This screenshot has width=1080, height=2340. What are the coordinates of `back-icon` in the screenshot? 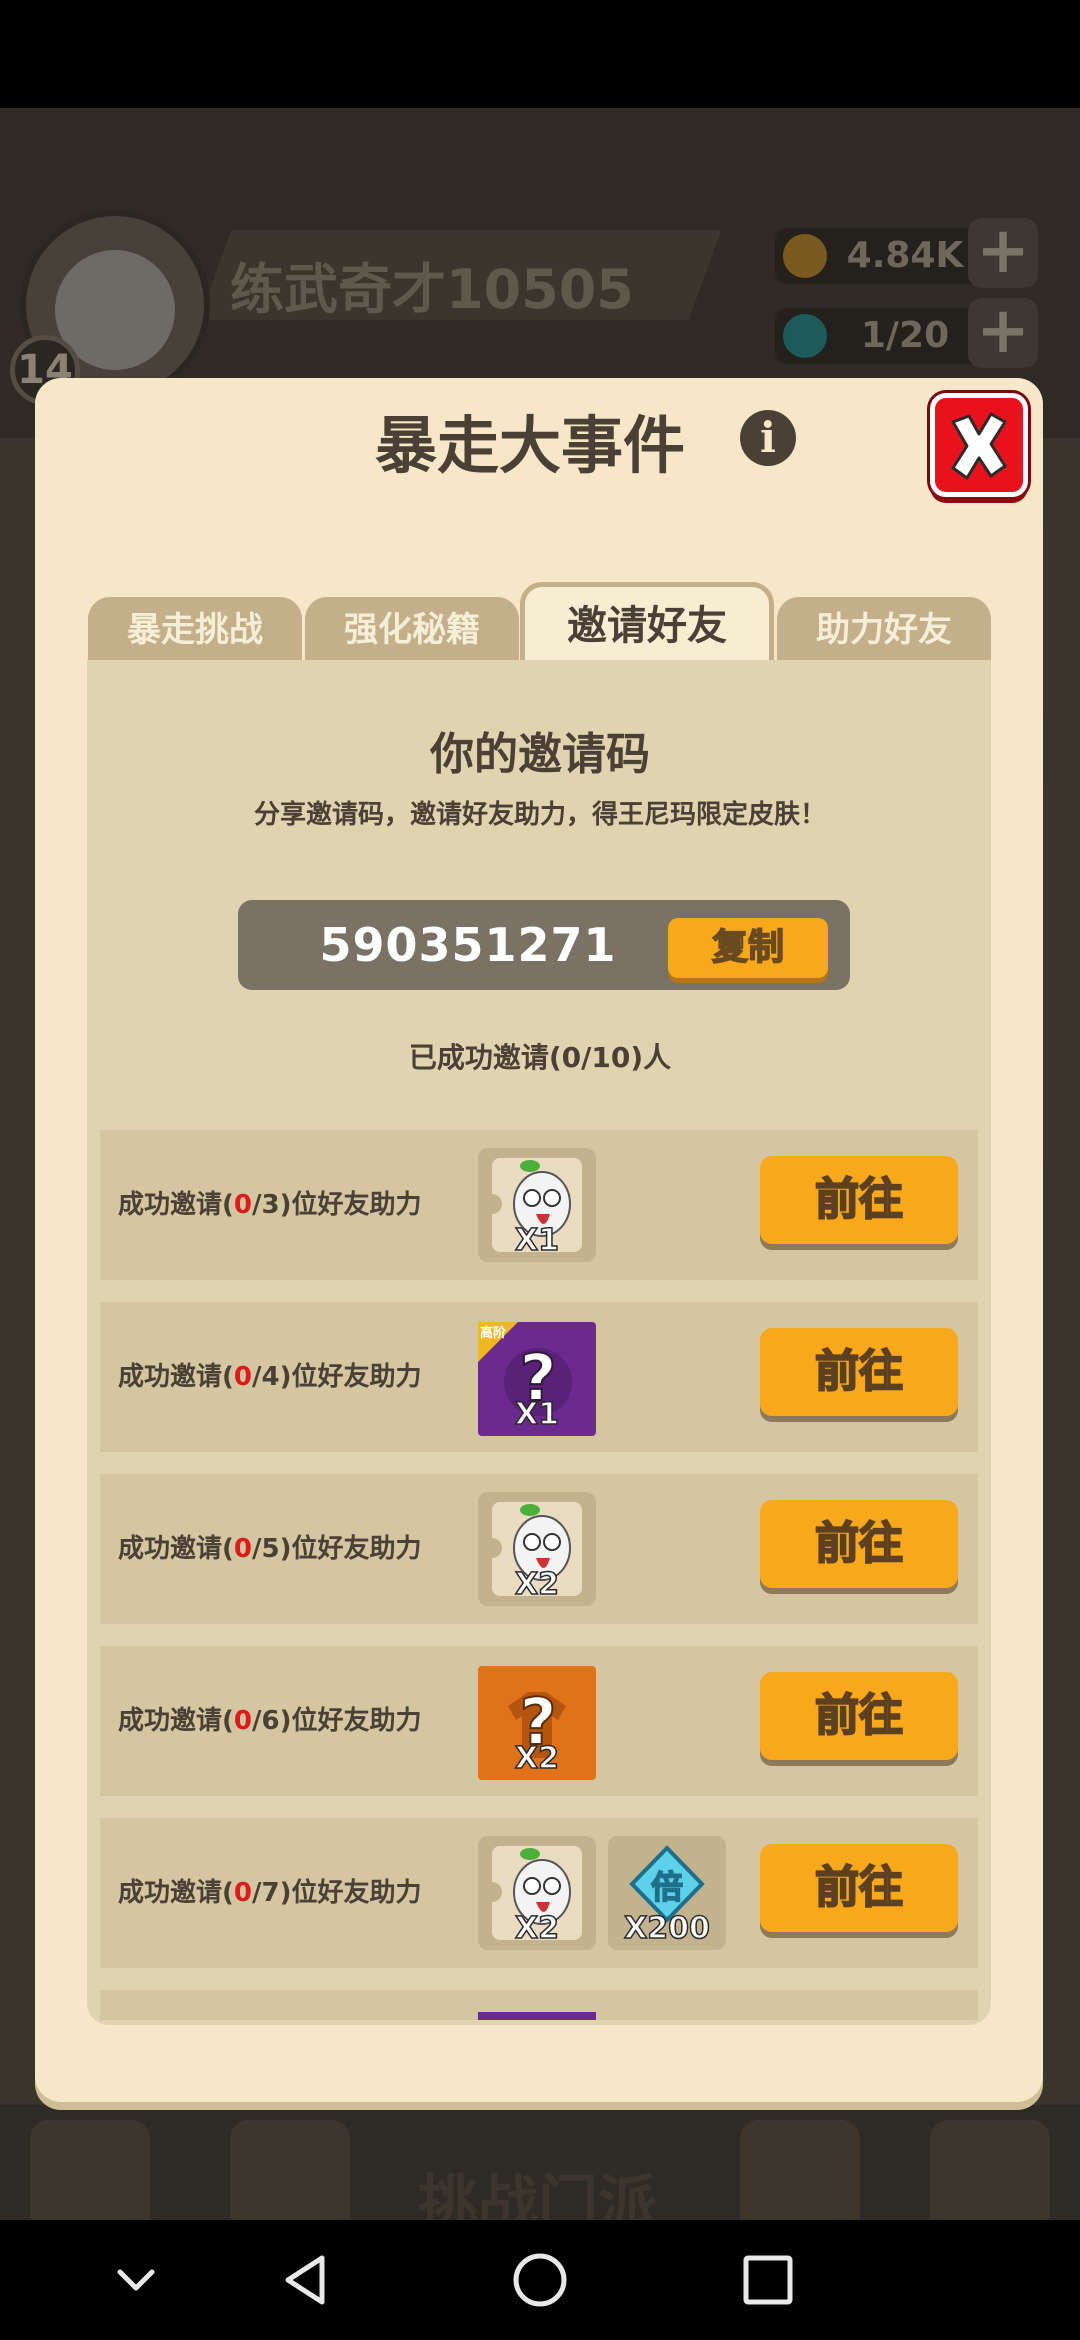 It's located at (308, 2280).